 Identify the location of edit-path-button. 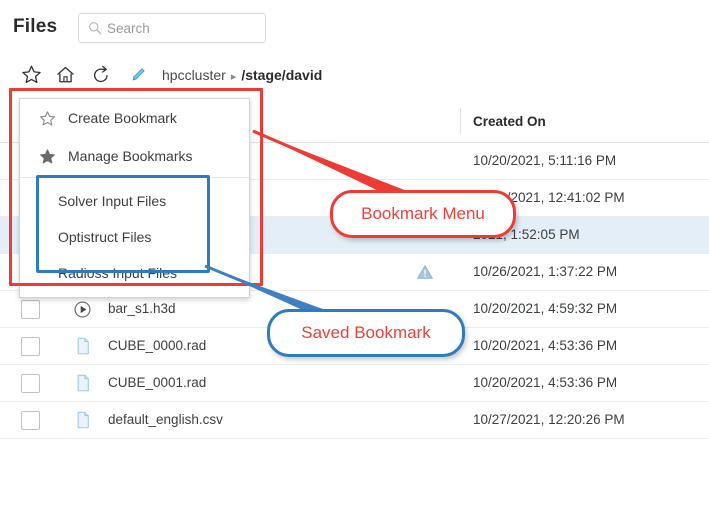
(138, 77).